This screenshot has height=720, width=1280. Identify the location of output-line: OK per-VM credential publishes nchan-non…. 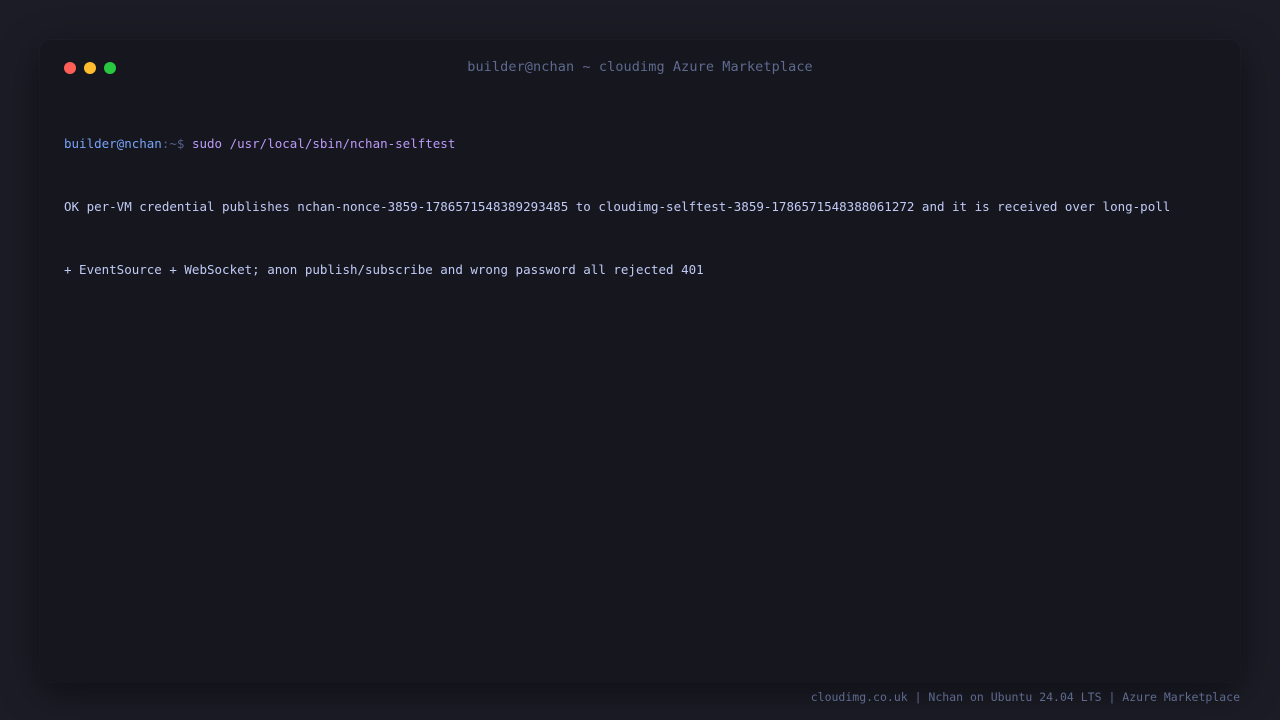
(617, 206).